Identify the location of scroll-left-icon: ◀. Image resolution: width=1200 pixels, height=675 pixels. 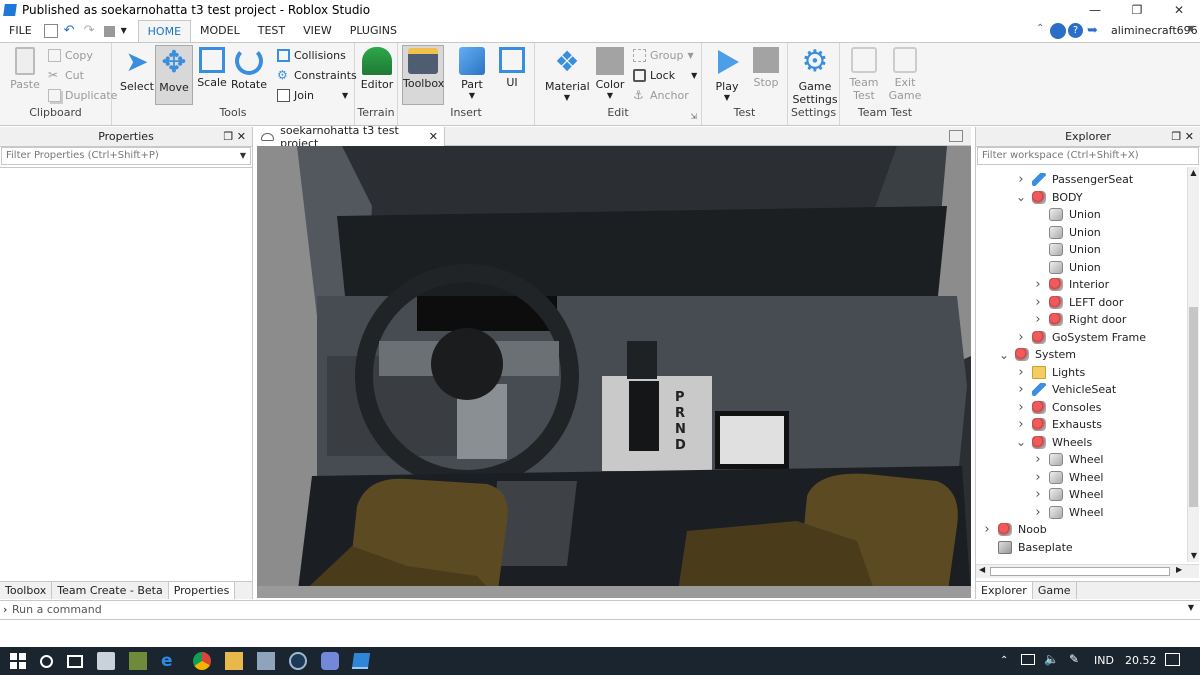
(982, 569).